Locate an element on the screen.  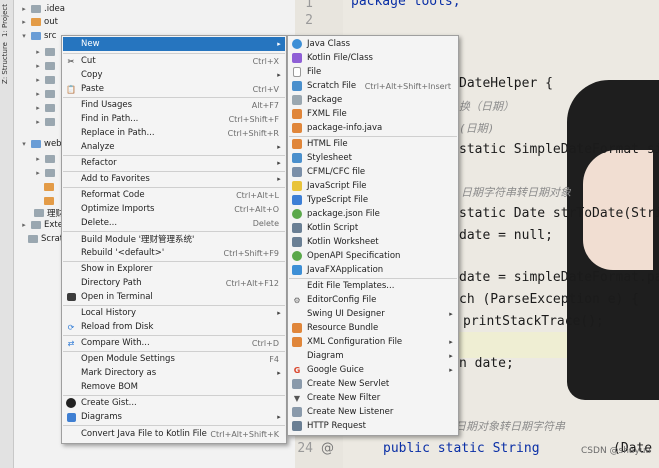
menu-item-delete: Delete... Delete is located at coordinates (174, 223).